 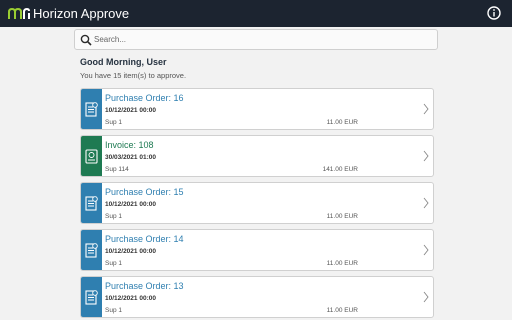 What do you see at coordinates (129, 145) in the screenshot?
I see `item-title: Invoice: 108` at bounding box center [129, 145].